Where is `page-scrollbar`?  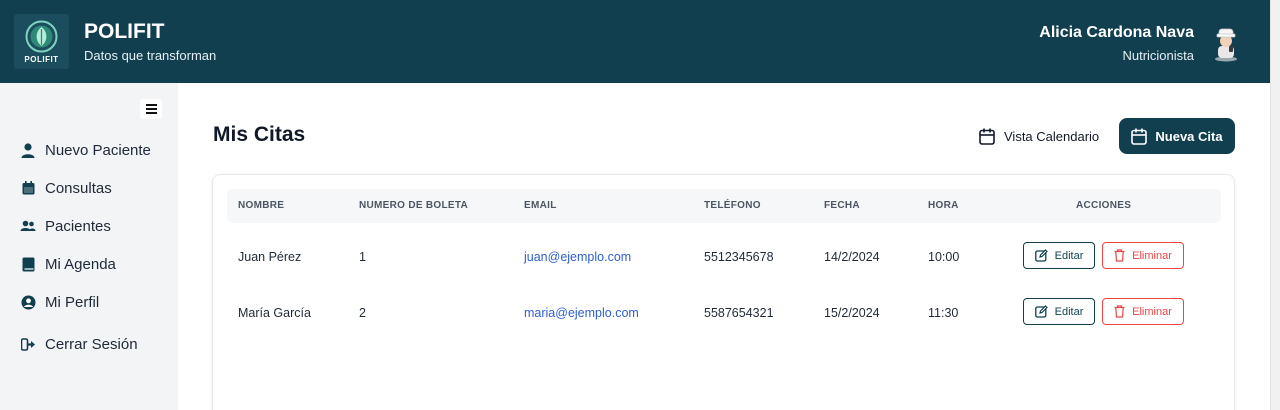 page-scrollbar is located at coordinates (1275, 205).